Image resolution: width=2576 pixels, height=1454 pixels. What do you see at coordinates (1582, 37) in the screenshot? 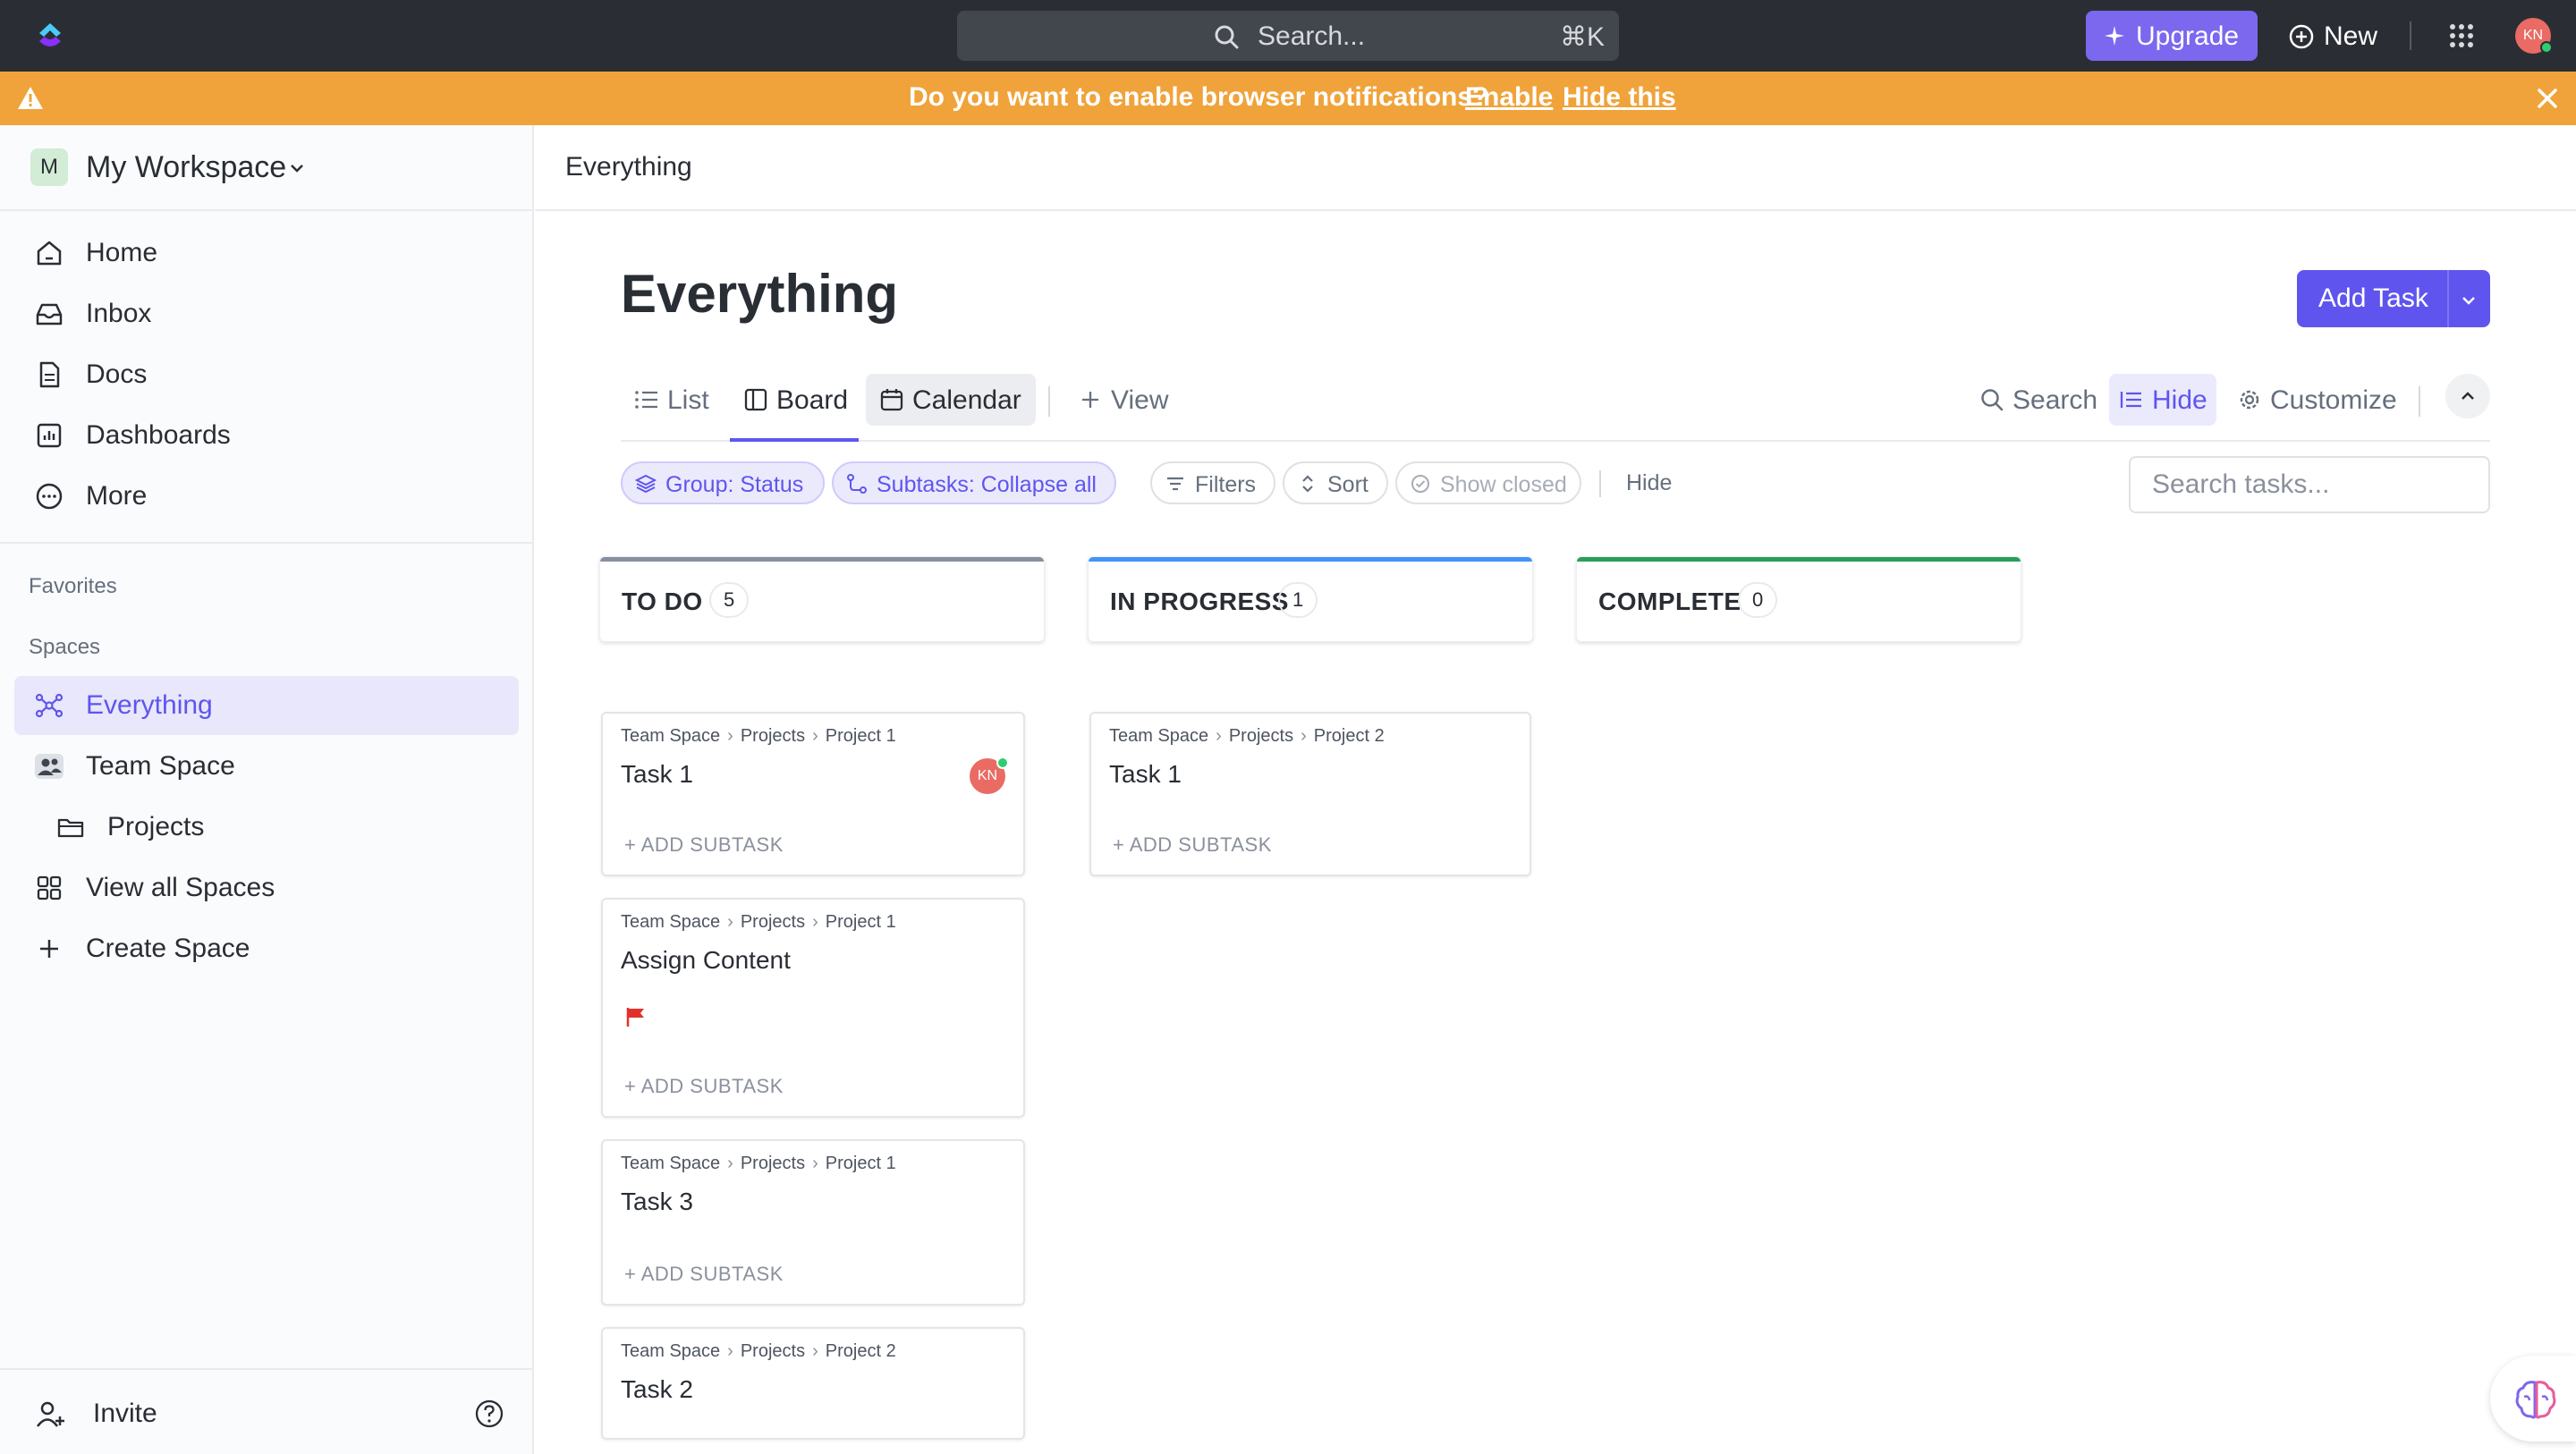
I see `search-shortcut: ⌘K` at bounding box center [1582, 37].